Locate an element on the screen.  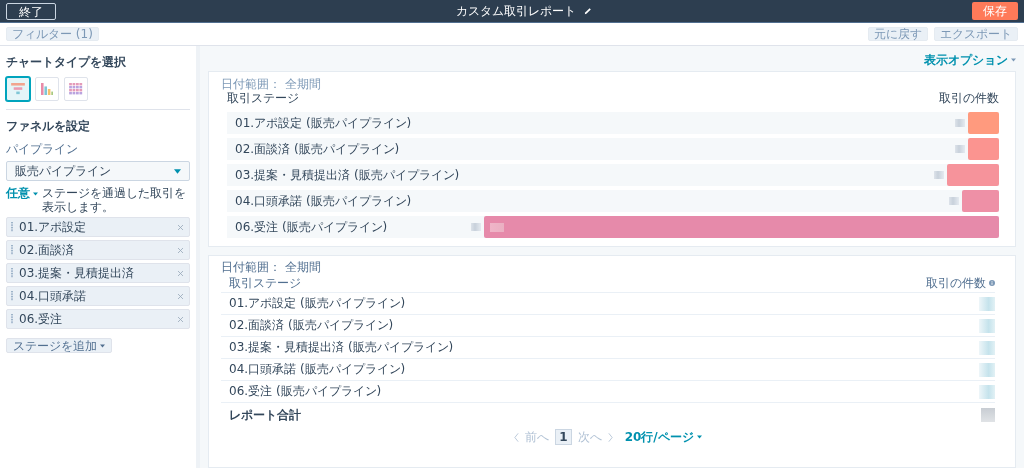
table-cell: 02.面談済 (販売パイプライン) is located at coordinates (311, 325).